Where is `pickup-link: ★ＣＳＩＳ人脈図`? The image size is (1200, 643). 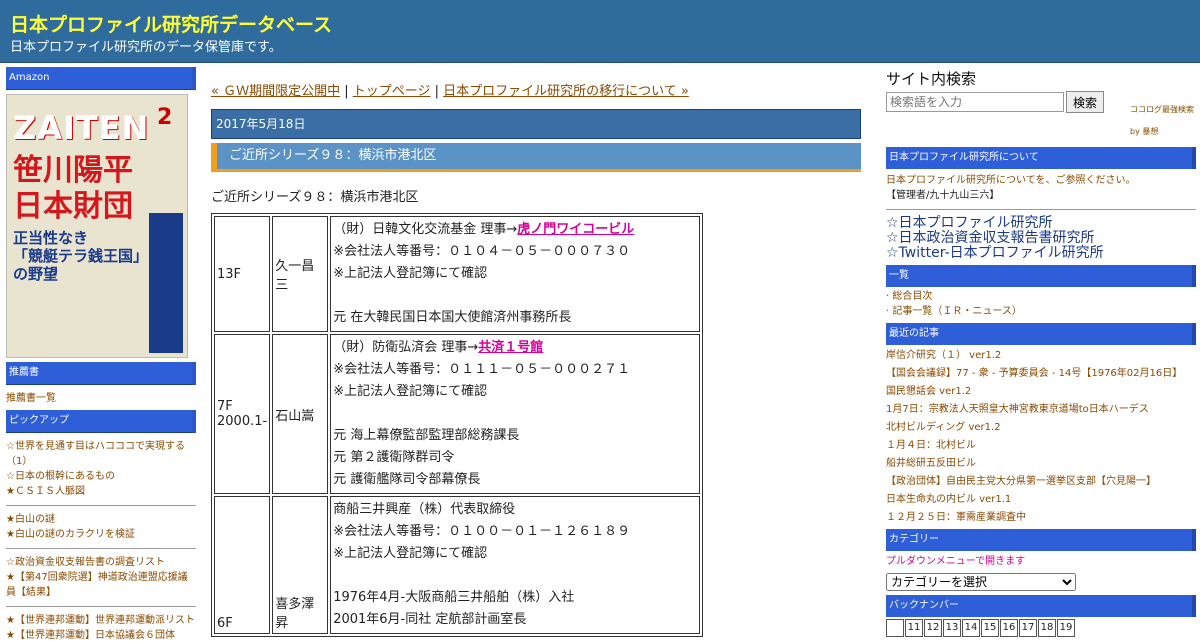 pickup-link: ★ＣＳＩＳ人脈図 is located at coordinates (101, 491).